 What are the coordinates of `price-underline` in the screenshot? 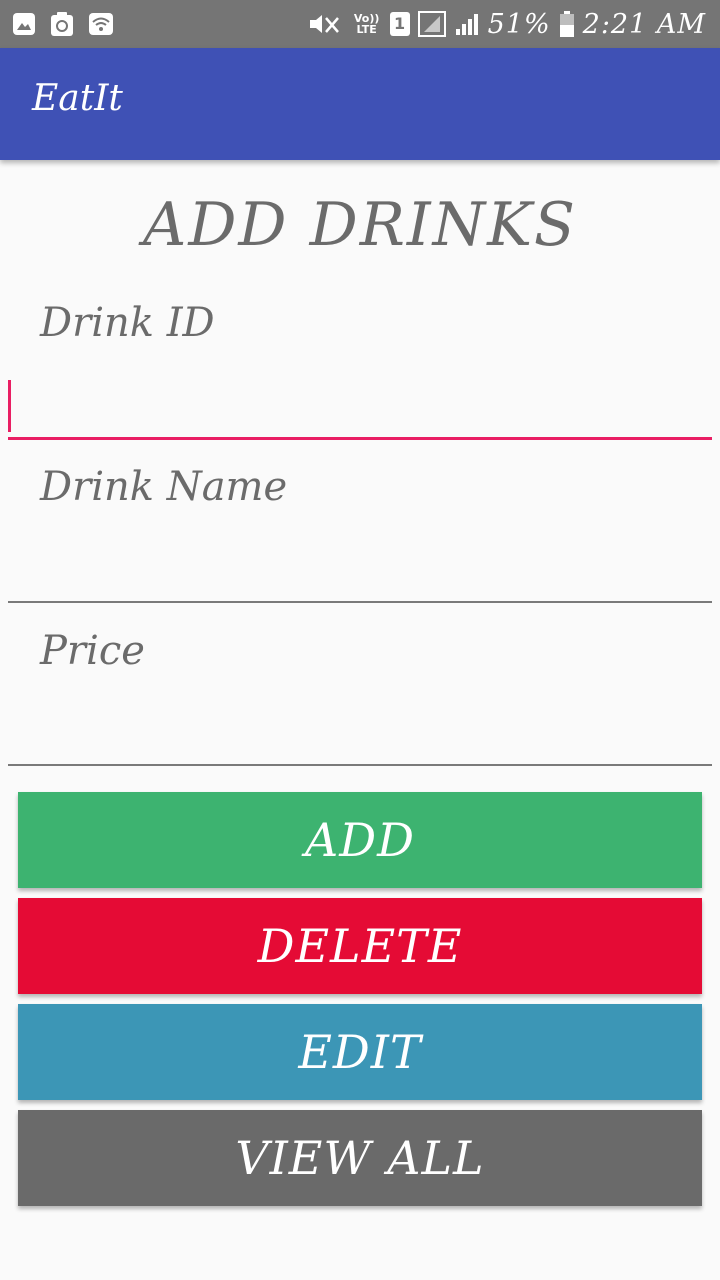 It's located at (360, 765).